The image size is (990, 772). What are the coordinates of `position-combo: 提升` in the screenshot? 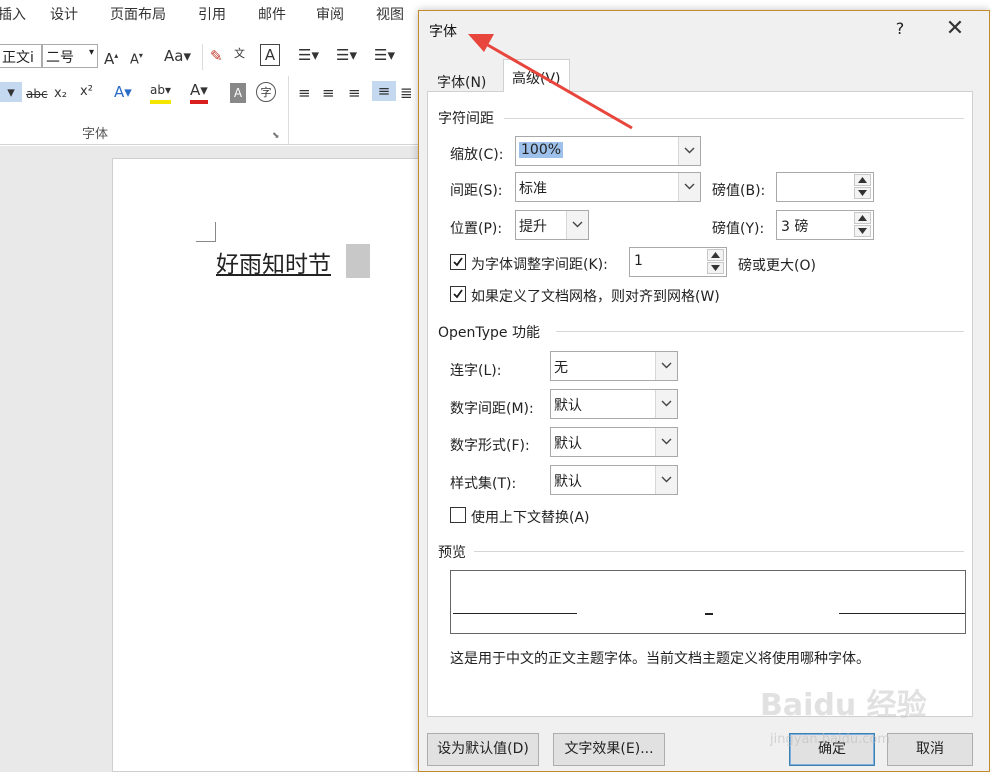 It's located at (552, 225).